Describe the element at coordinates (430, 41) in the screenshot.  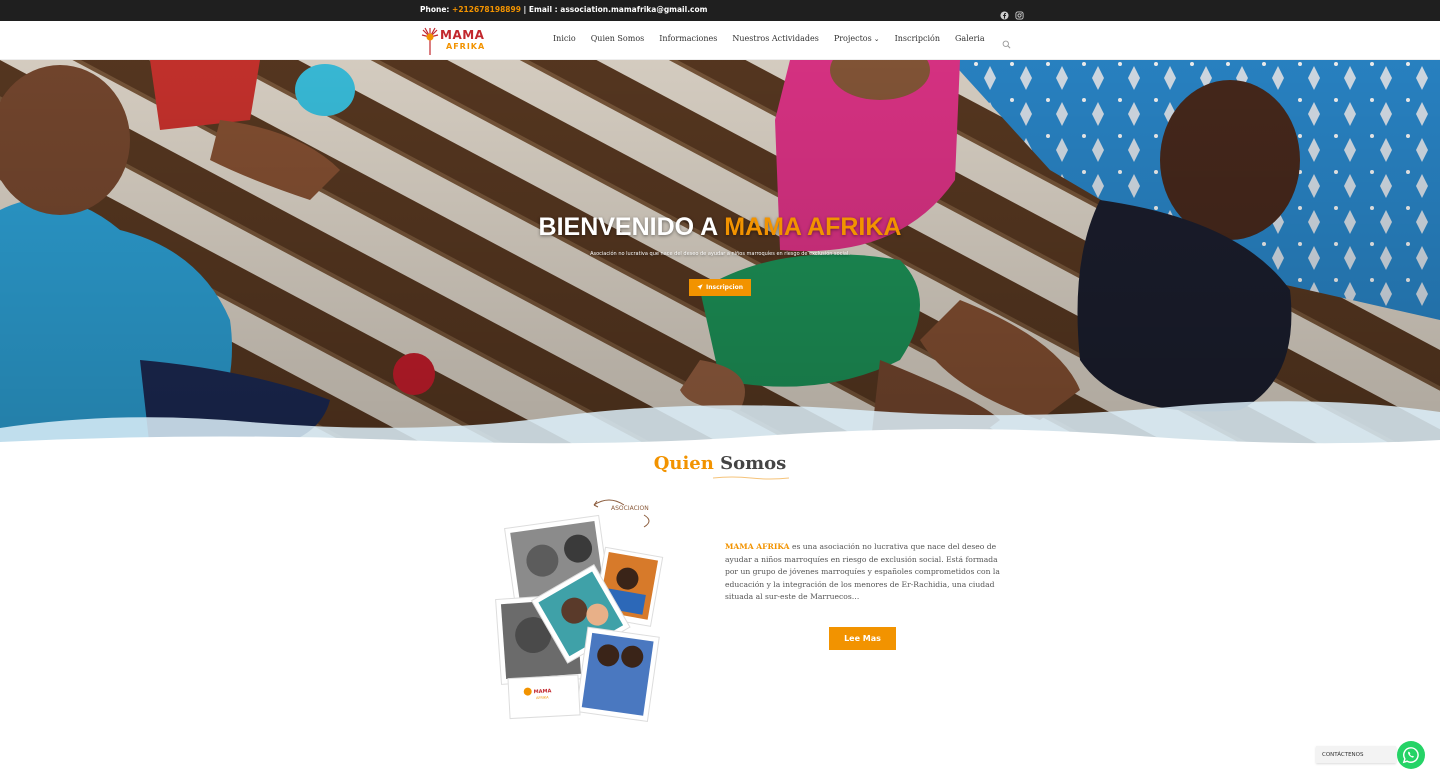
I see `logo-tree-icon` at that location.